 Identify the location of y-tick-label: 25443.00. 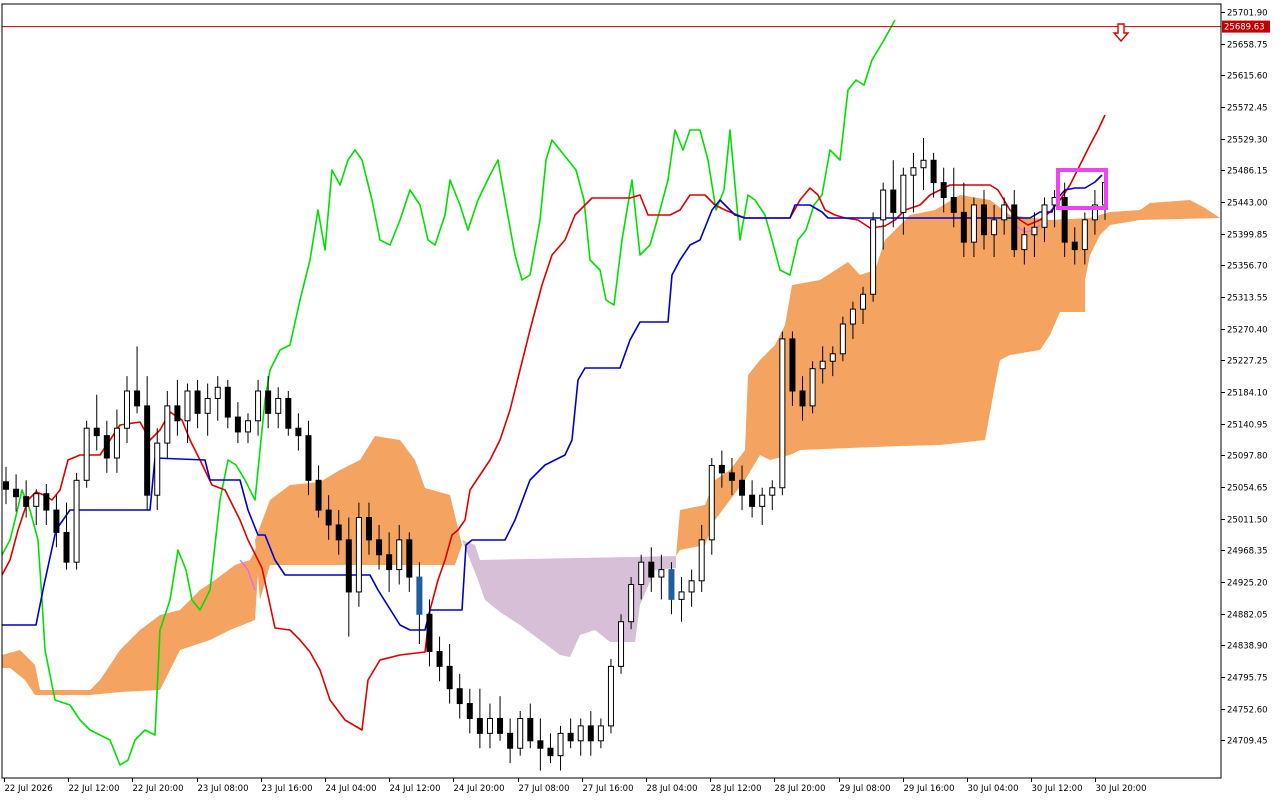
(1247, 204).